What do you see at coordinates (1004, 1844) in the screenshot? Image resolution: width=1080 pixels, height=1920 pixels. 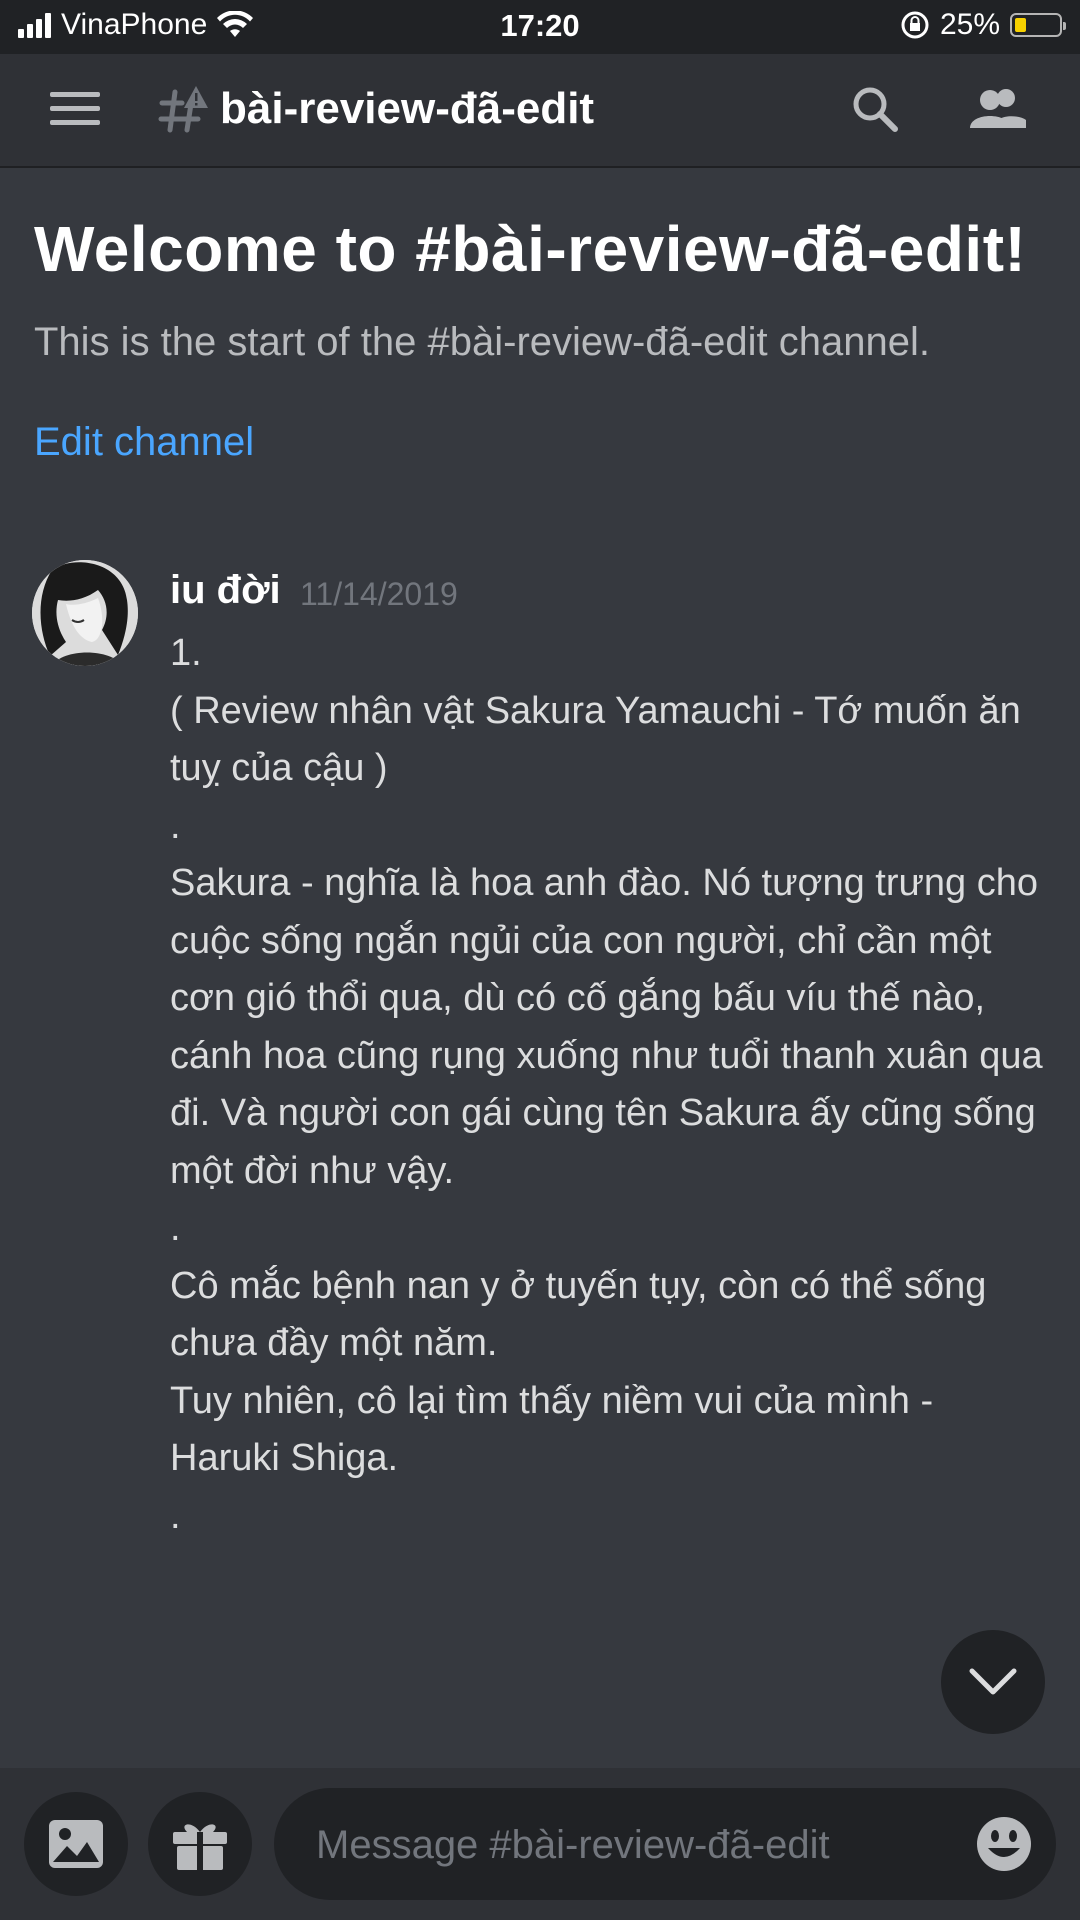 I see `emoji-icon` at bounding box center [1004, 1844].